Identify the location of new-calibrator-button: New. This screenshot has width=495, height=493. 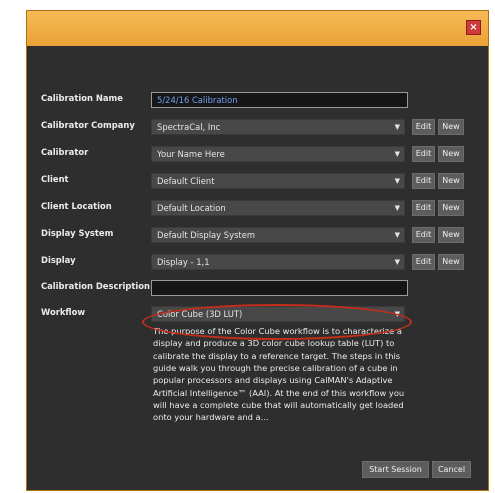
(451, 154).